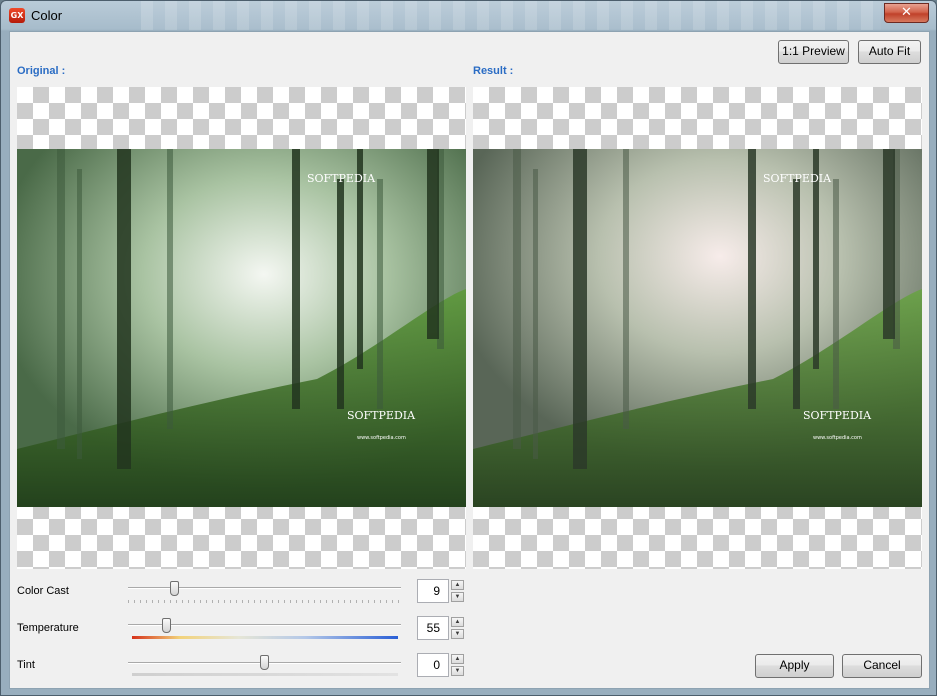 This screenshot has height=696, width=937. What do you see at coordinates (26, 665) in the screenshot?
I see `tint-label: Tint` at bounding box center [26, 665].